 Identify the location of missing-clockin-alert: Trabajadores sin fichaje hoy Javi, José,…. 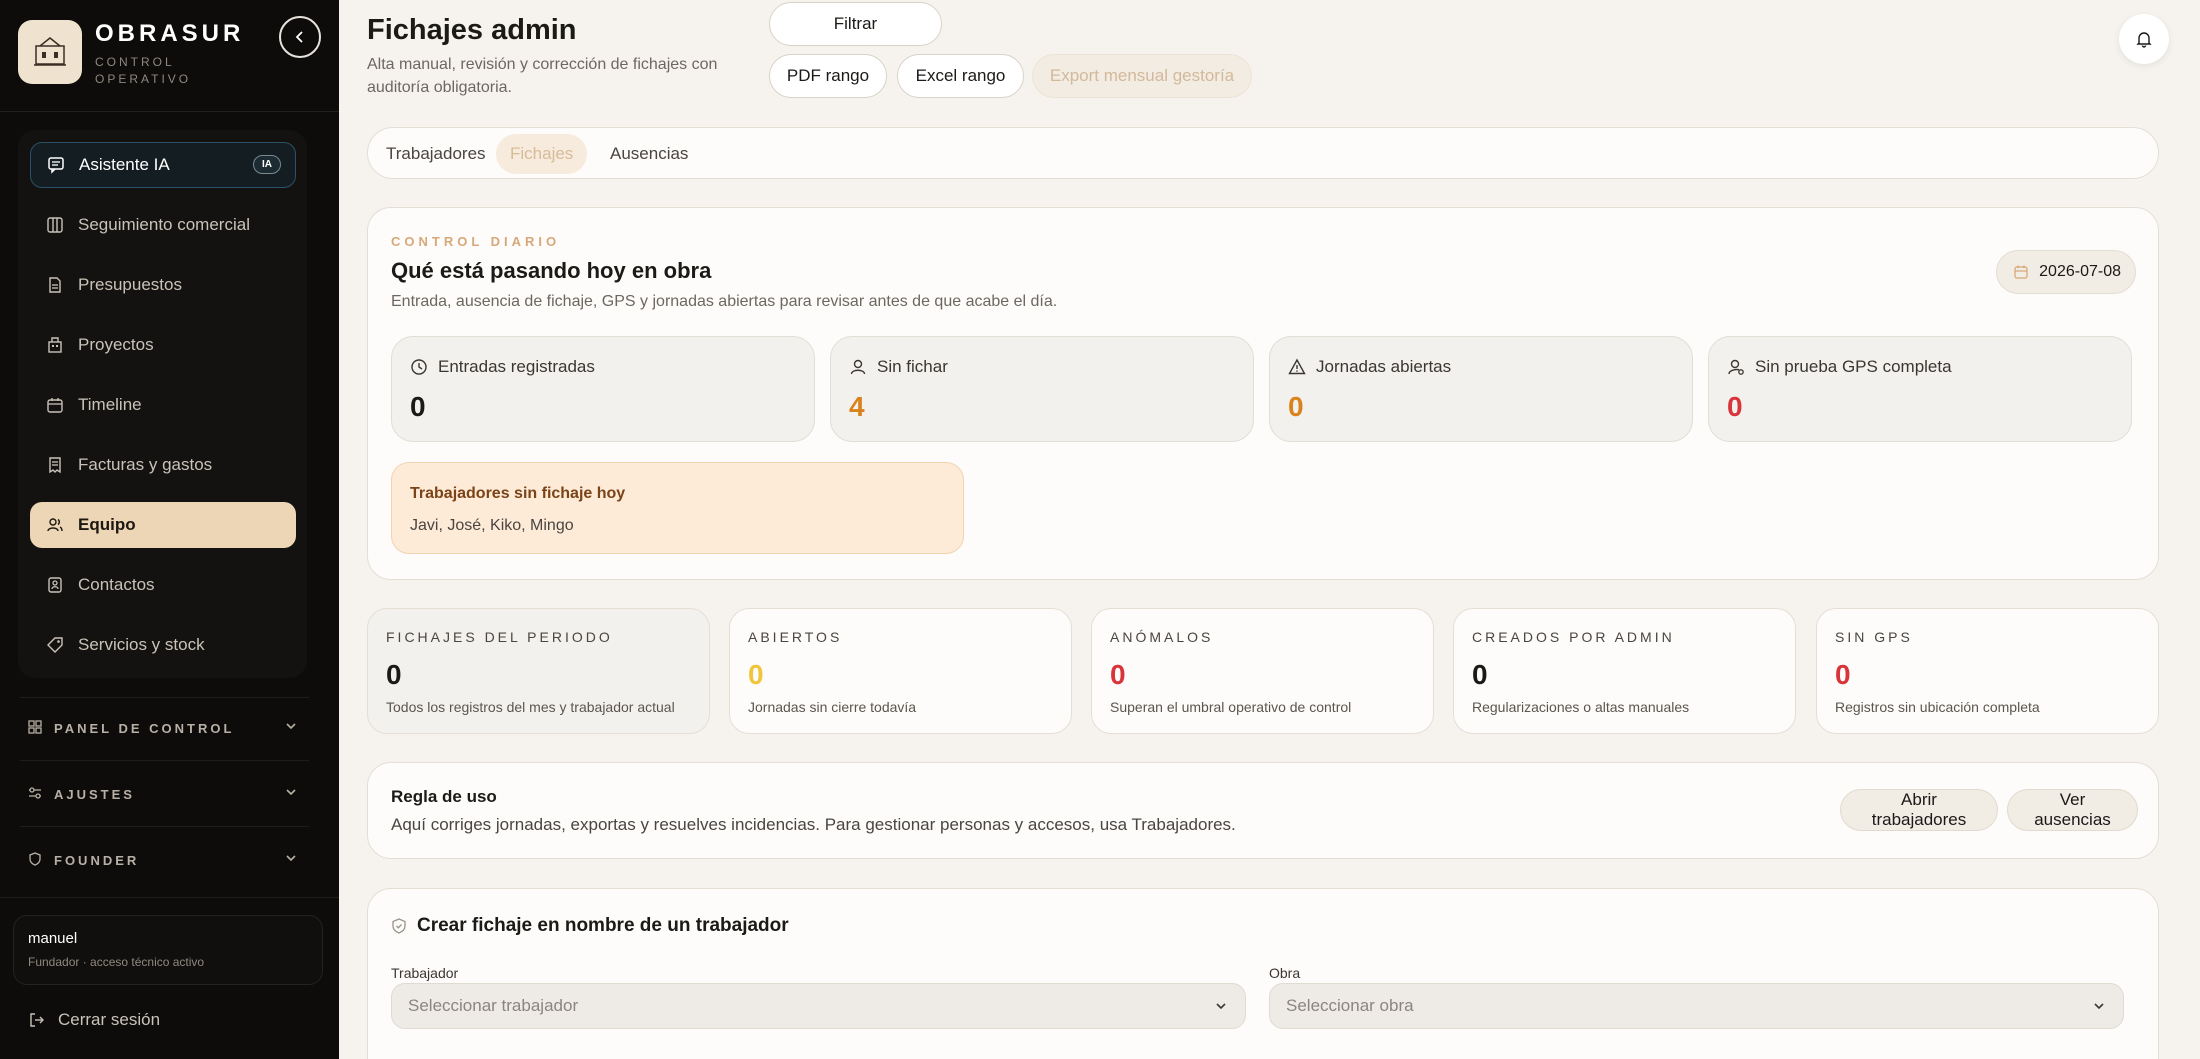
(677, 508).